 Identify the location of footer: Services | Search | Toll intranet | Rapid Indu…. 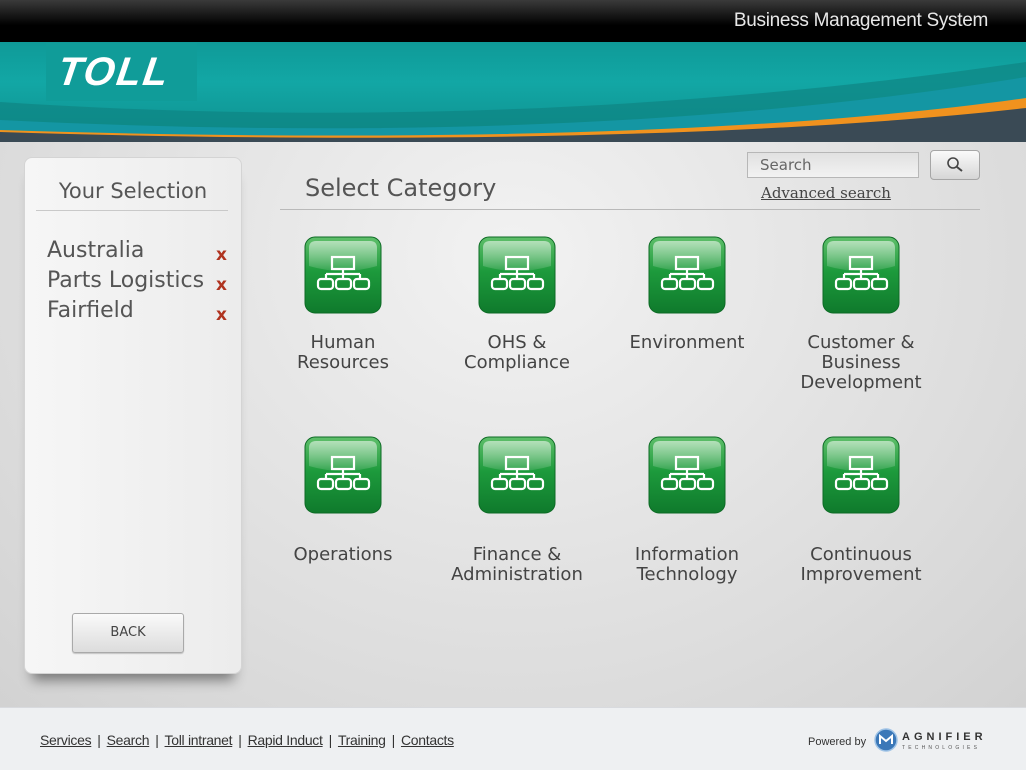
(513, 738).